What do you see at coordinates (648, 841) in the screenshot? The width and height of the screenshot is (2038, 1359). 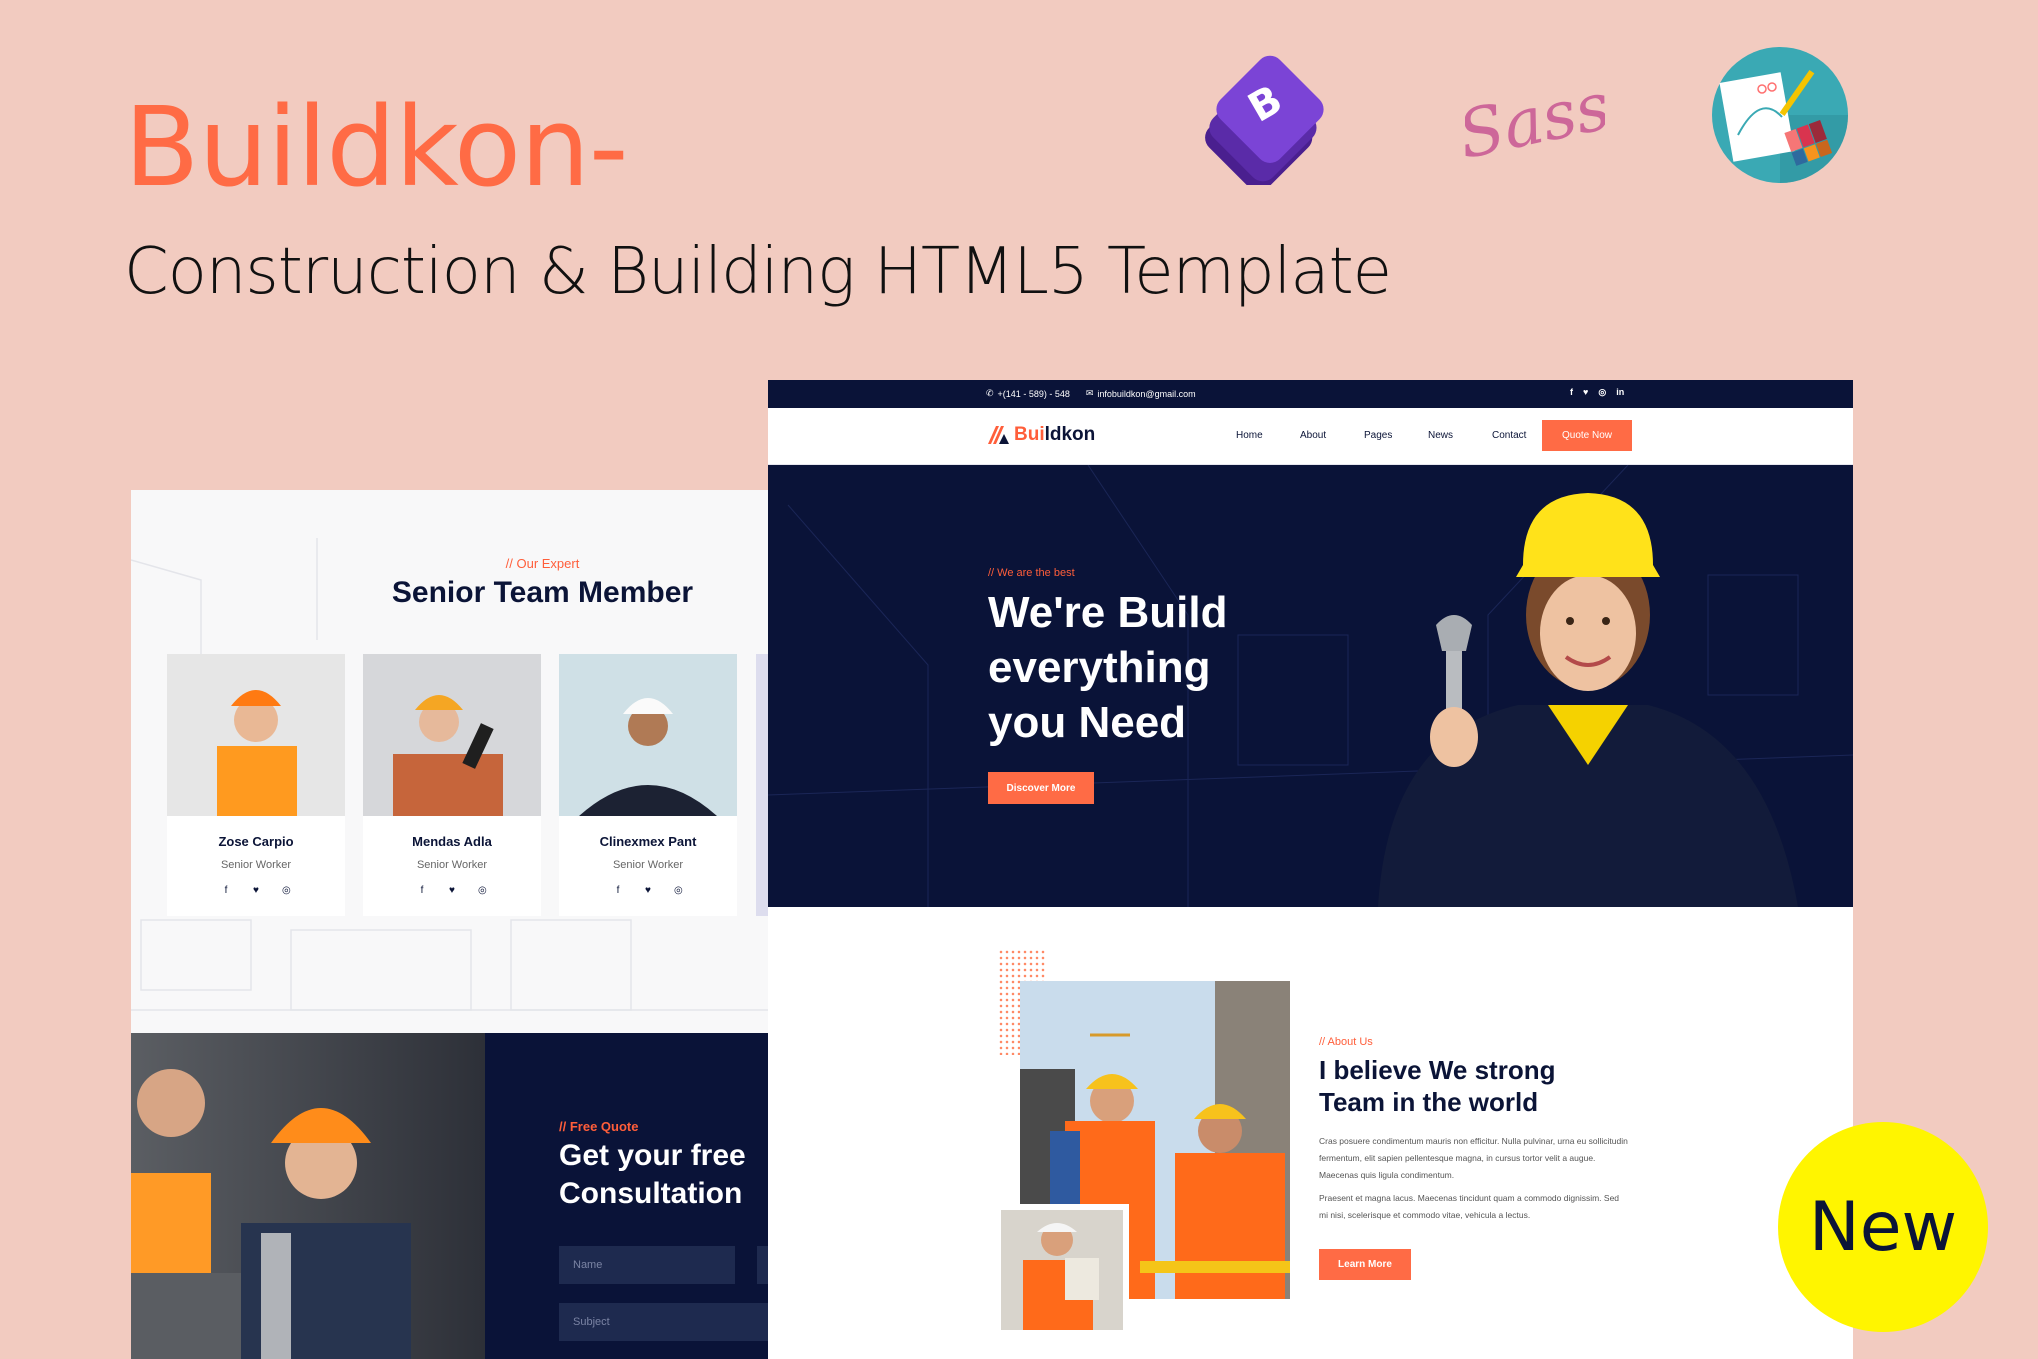 I see `team-member-name: Clinexmex Pant` at bounding box center [648, 841].